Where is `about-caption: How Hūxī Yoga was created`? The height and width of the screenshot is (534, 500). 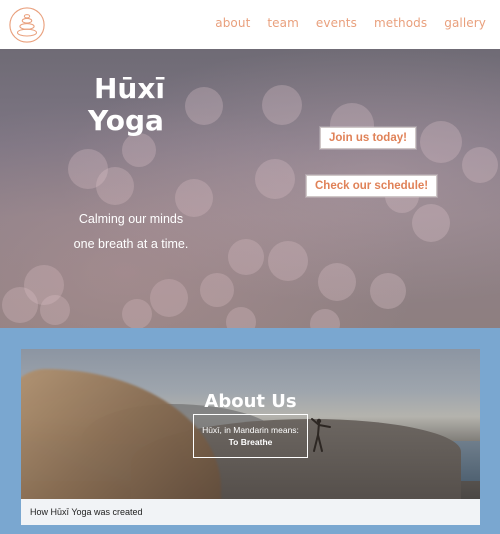 about-caption: How Hūxī Yoga was created is located at coordinates (250, 512).